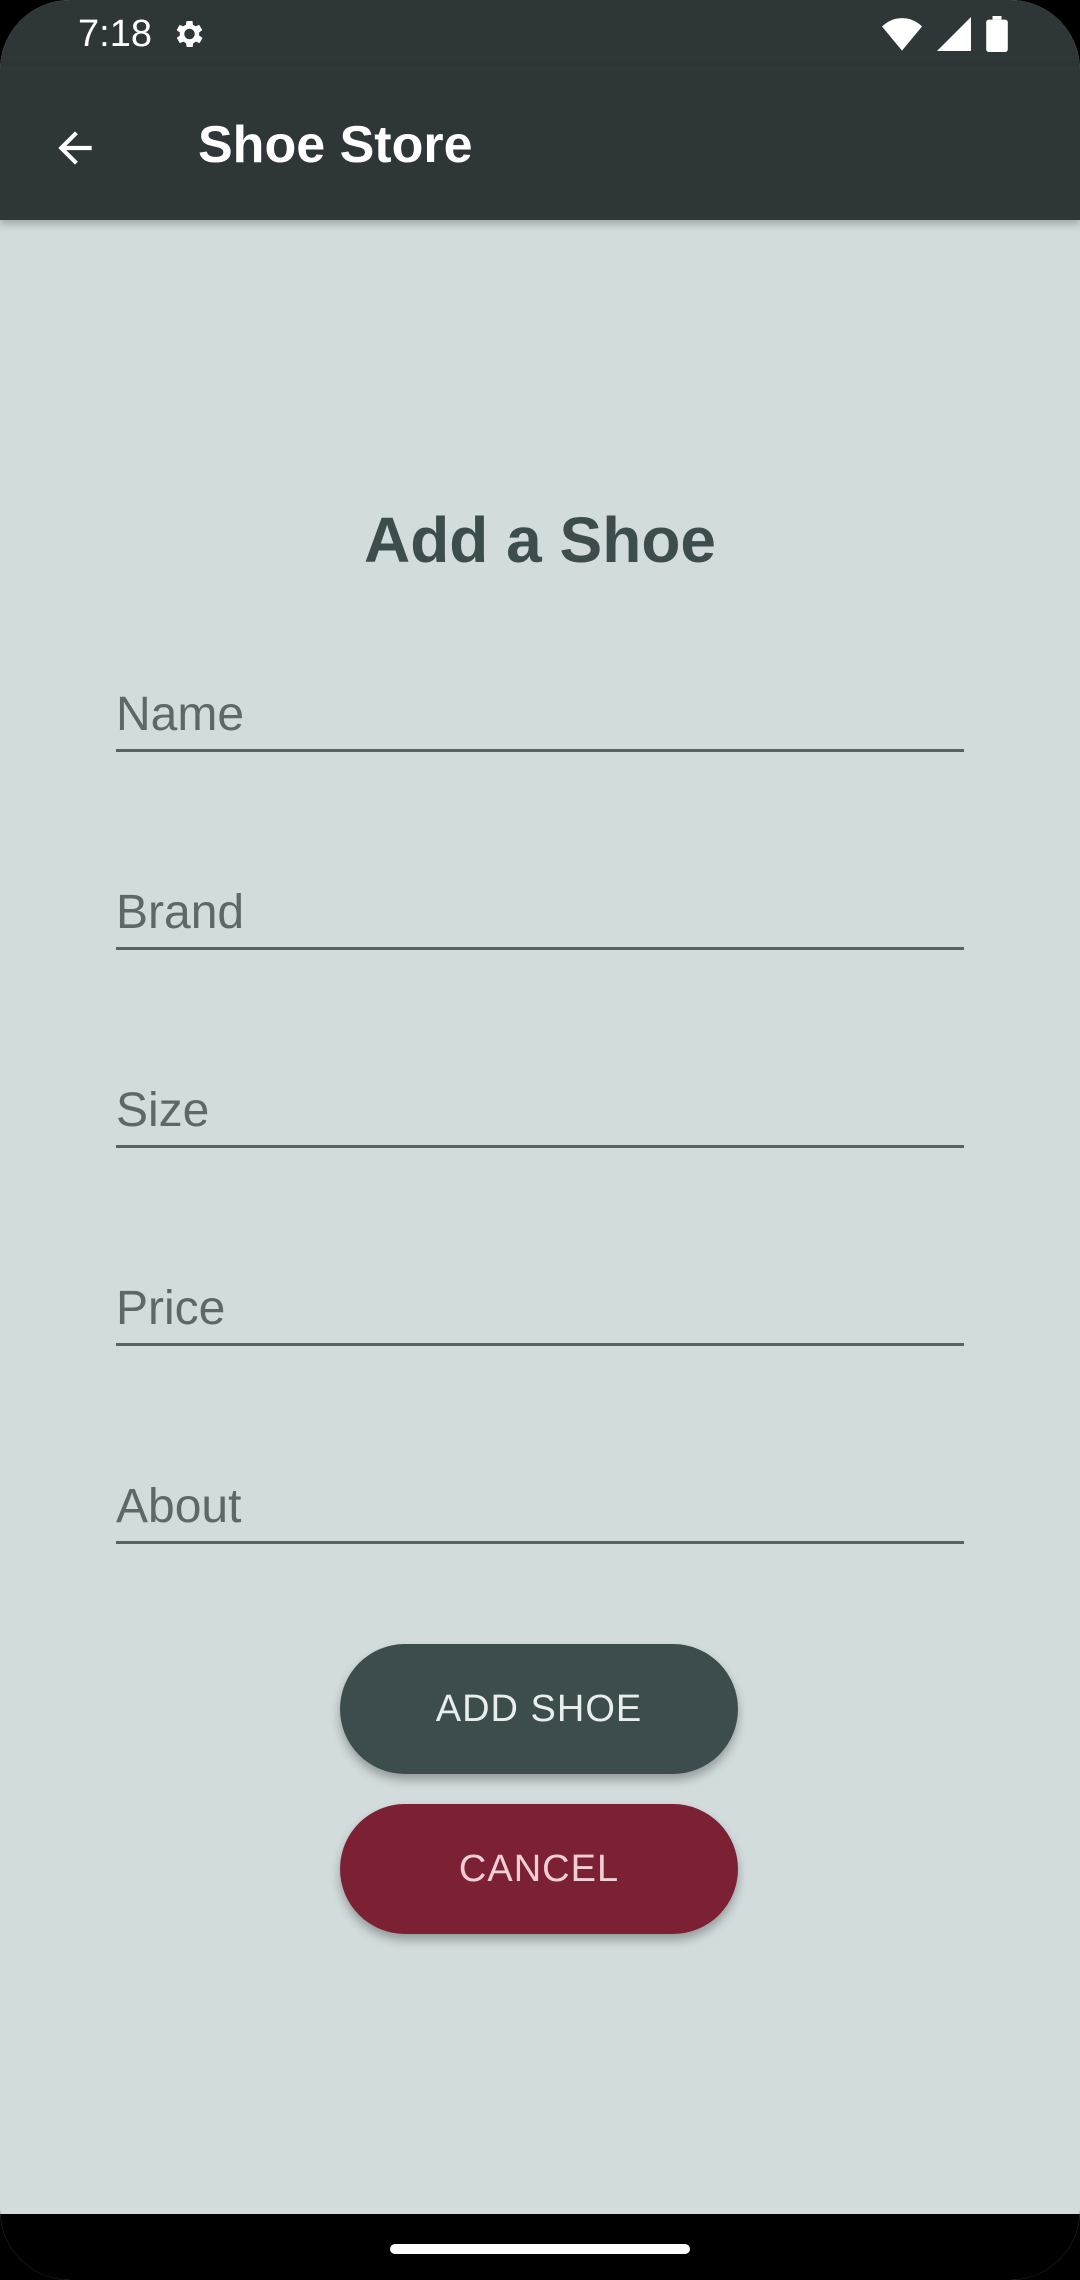 The height and width of the screenshot is (2280, 1080). Describe the element at coordinates (902, 34) in the screenshot. I see `wifi-icon` at that location.